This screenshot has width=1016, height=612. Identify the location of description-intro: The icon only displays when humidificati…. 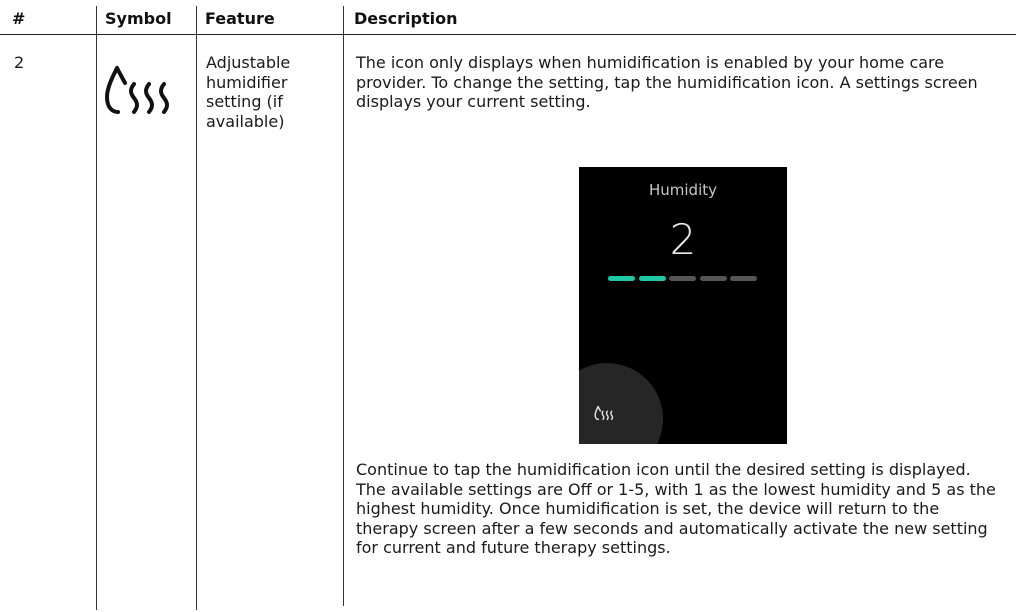
(667, 82).